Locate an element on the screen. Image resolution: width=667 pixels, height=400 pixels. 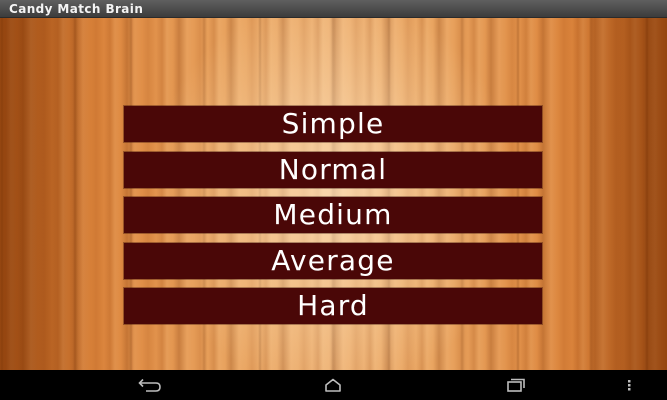
recent-apps-icon is located at coordinates (516, 385).